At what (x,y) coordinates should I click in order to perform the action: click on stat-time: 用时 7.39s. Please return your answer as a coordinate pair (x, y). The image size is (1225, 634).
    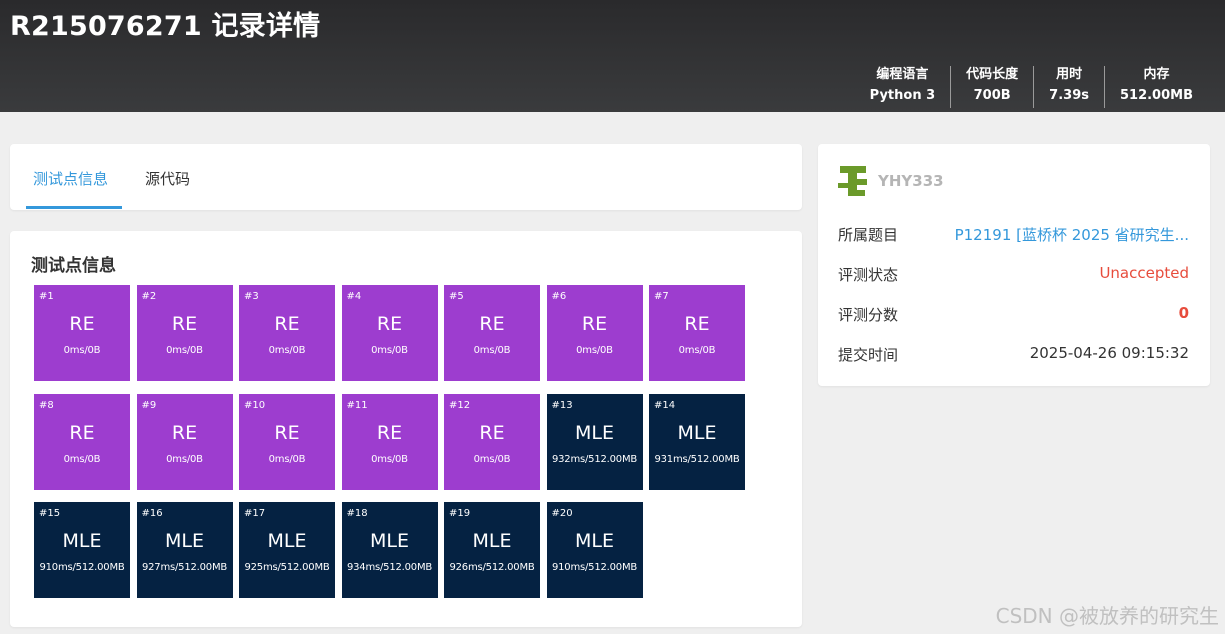
    Looking at the image, I should click on (1068, 87).